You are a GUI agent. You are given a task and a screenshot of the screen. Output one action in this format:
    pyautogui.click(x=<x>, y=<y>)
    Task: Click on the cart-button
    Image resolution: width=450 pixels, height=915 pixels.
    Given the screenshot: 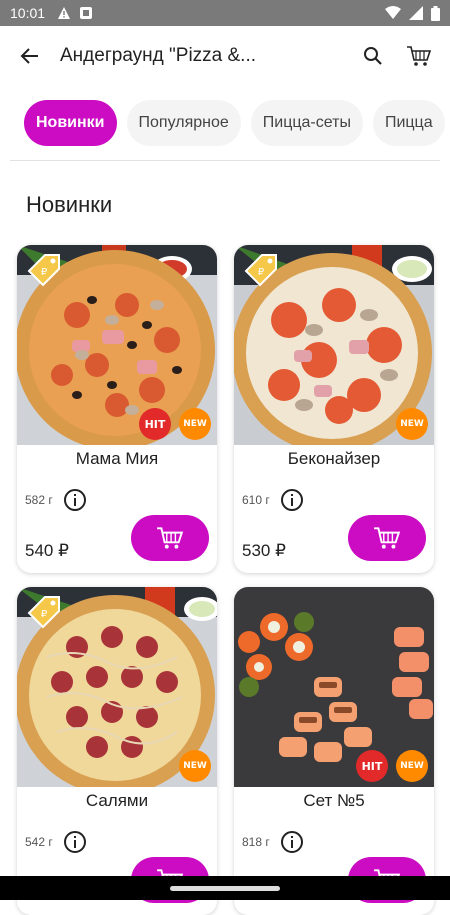 What is the action you would take?
    pyautogui.click(x=419, y=56)
    